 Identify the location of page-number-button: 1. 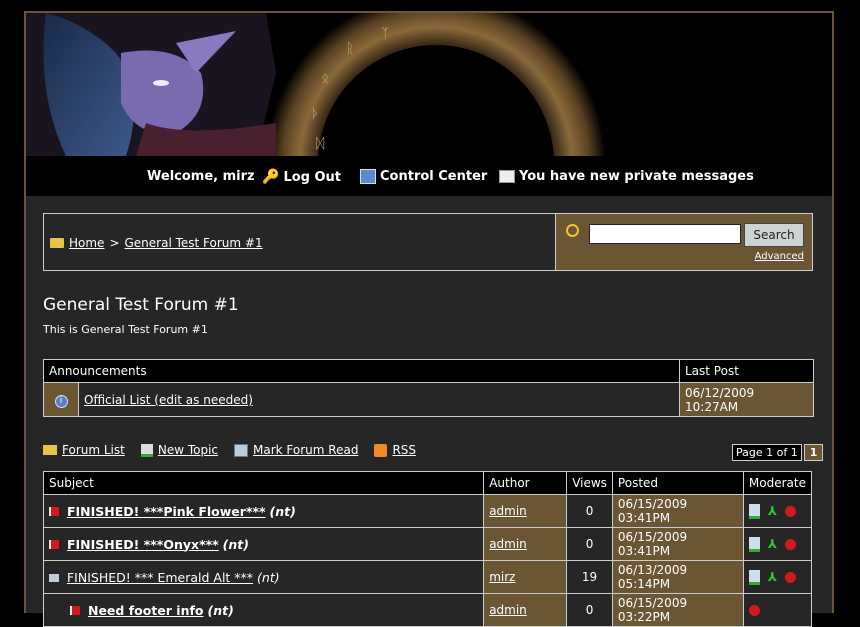
(813, 452).